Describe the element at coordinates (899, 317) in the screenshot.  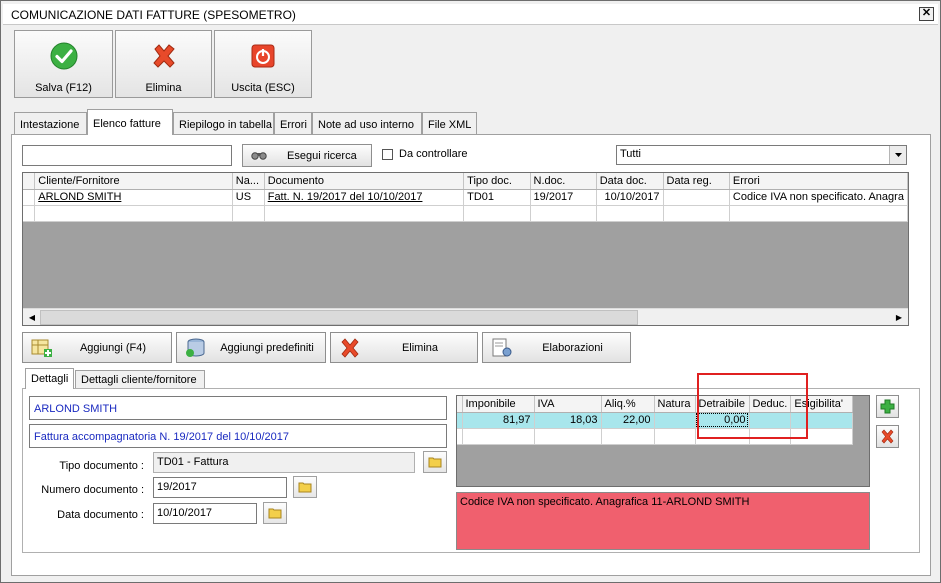
I see `scroll-right-icon: ▶` at that location.